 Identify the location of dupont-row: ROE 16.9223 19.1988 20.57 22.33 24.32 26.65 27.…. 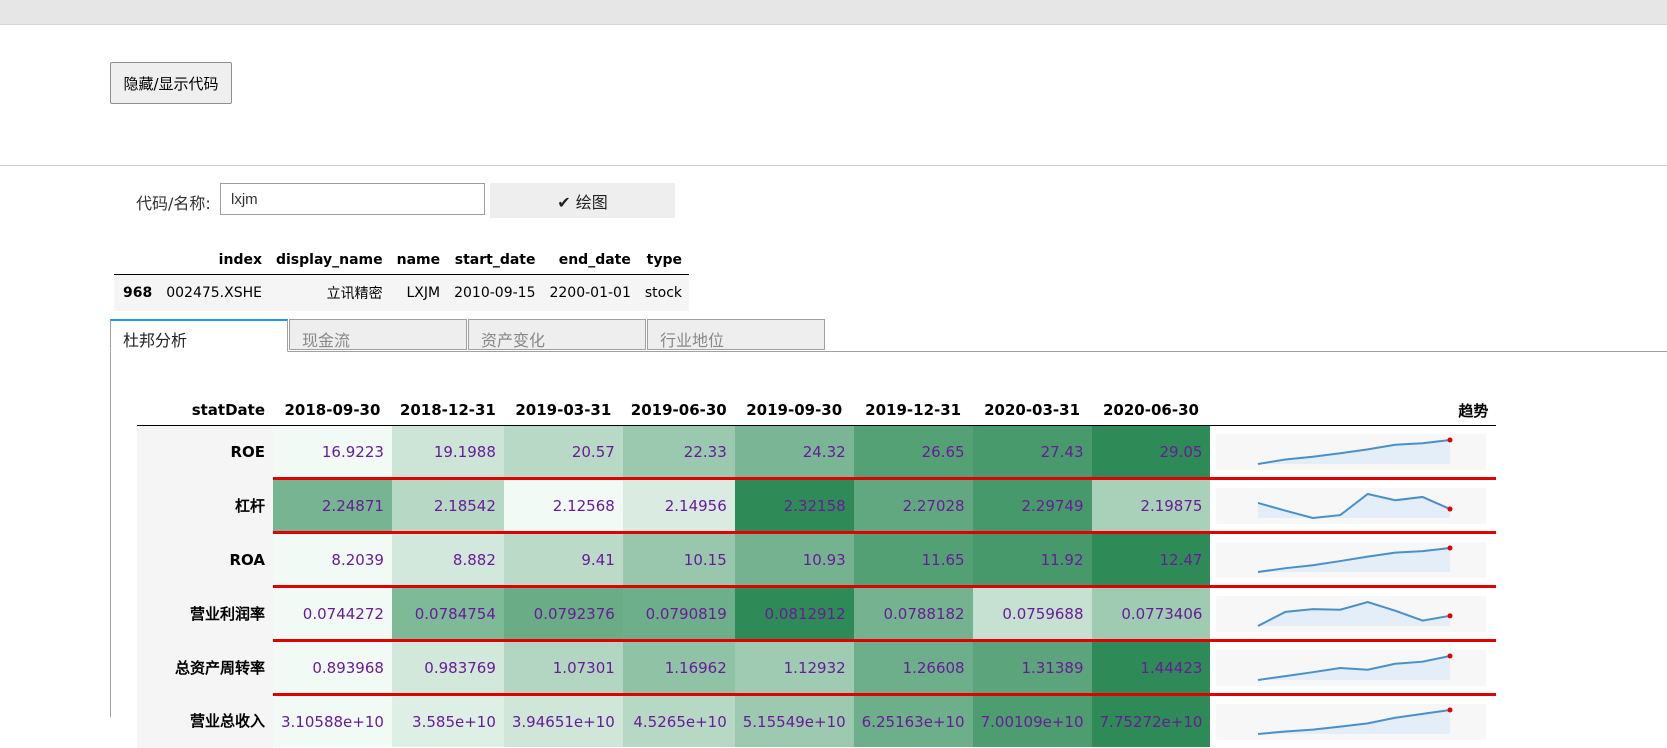
(817, 452).